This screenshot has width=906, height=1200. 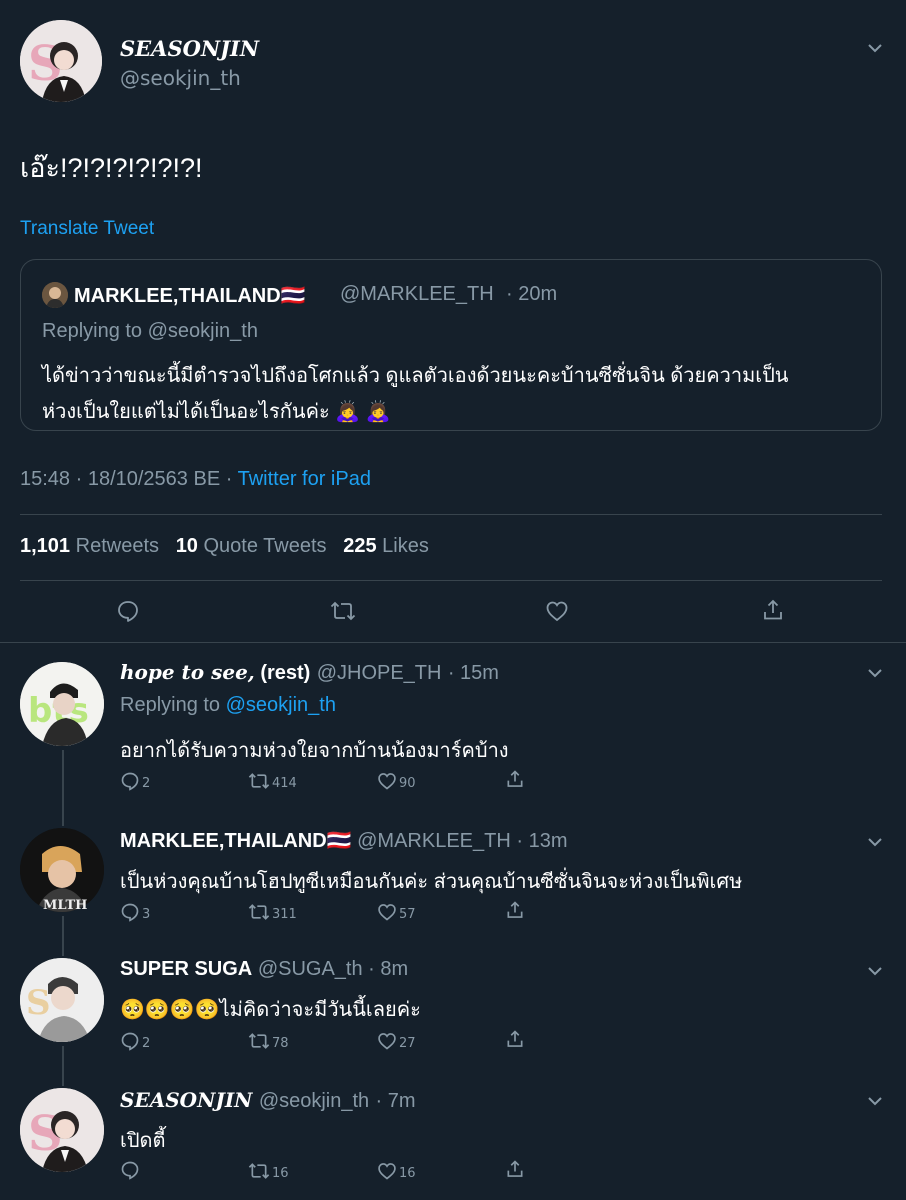 What do you see at coordinates (272, 911) in the screenshot?
I see `retweet-button: 311` at bounding box center [272, 911].